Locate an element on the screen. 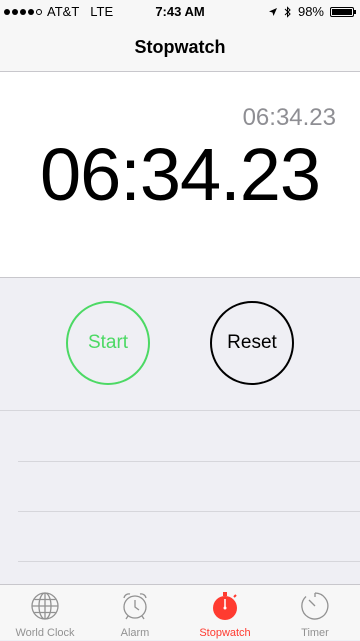 The image size is (360, 641). battery-fill is located at coordinates (342, 11).